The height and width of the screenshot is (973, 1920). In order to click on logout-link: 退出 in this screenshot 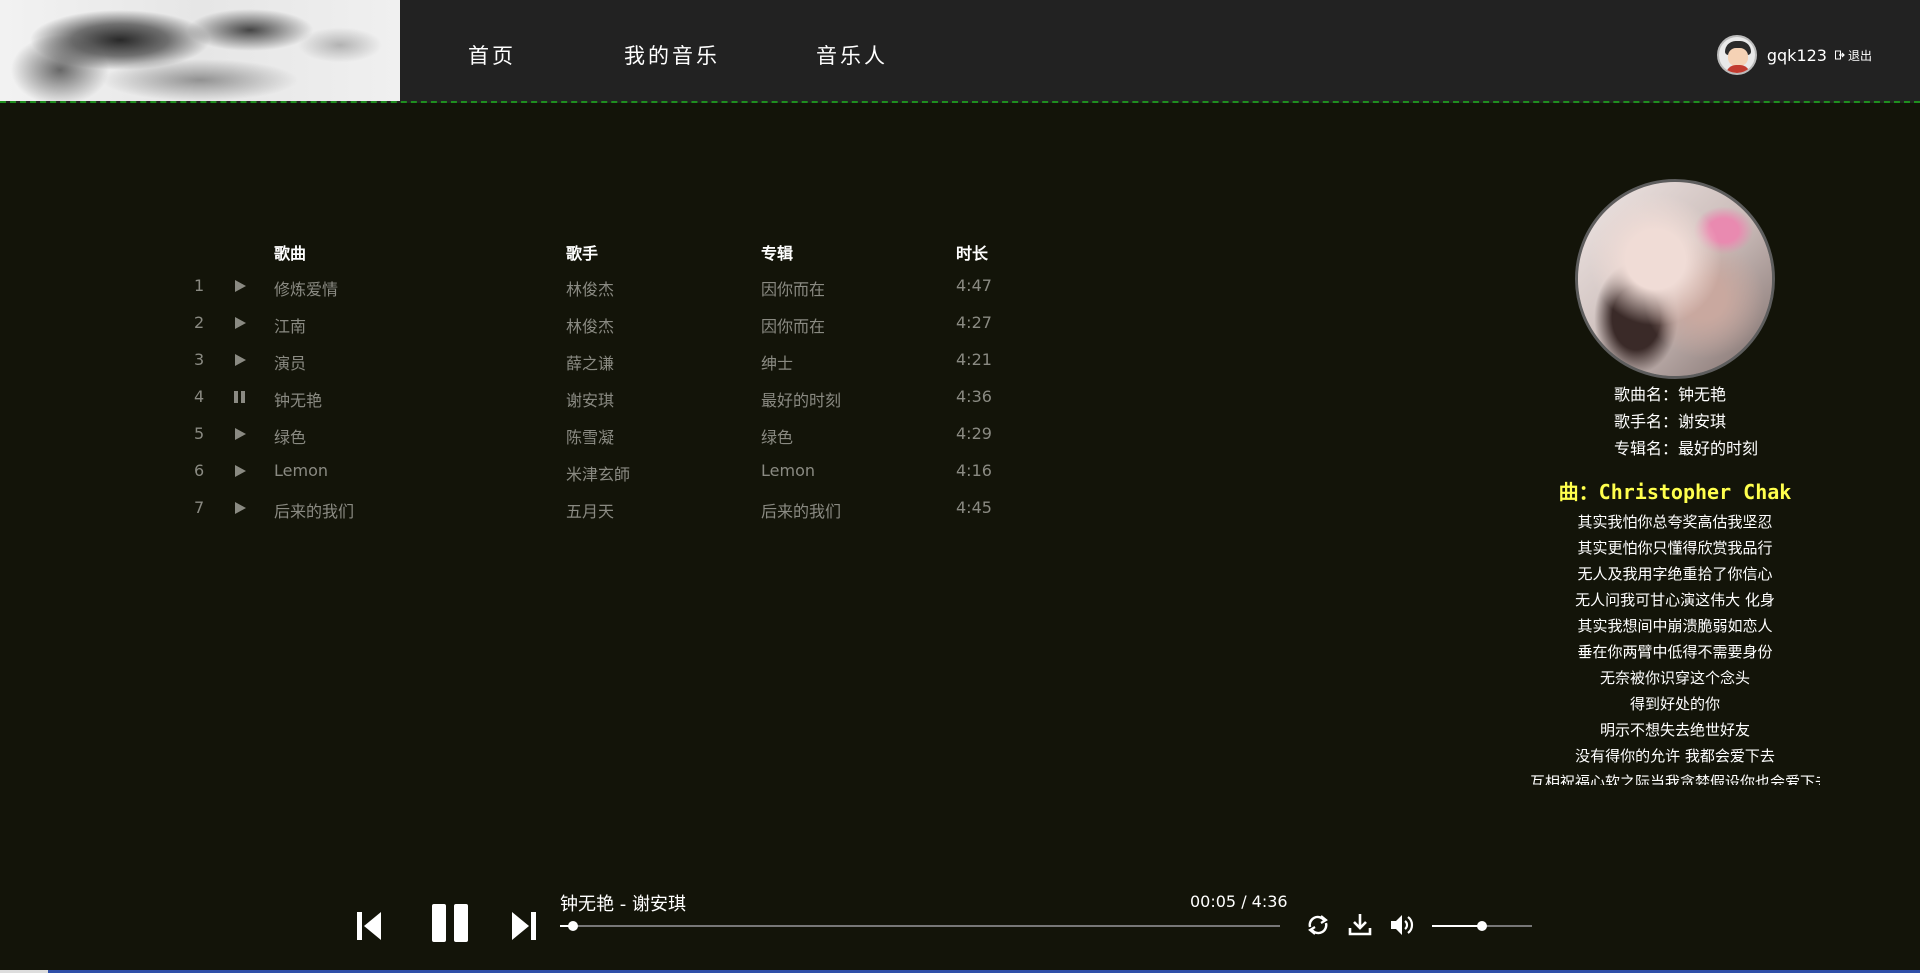, I will do `click(1853, 55)`.